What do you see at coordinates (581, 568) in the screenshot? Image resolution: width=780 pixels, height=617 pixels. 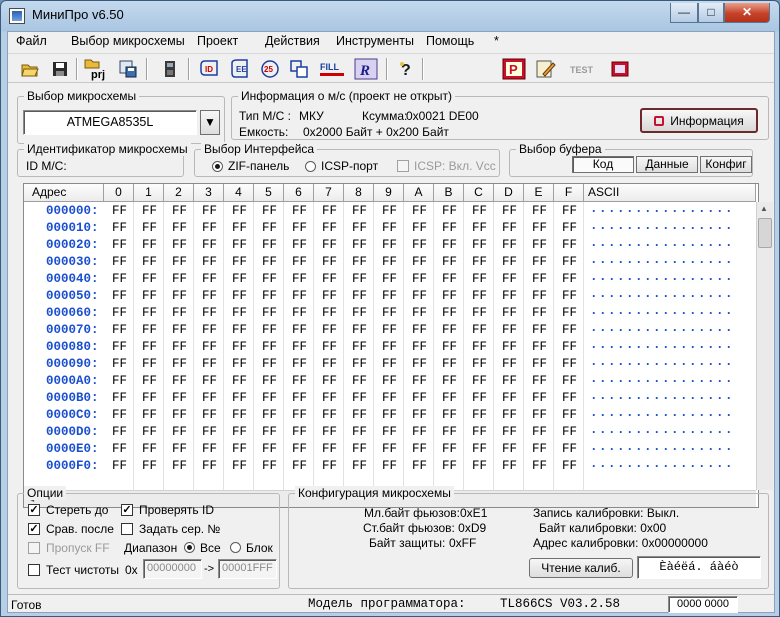 I see `read-calib-button: Чтение калиб.` at bounding box center [581, 568].